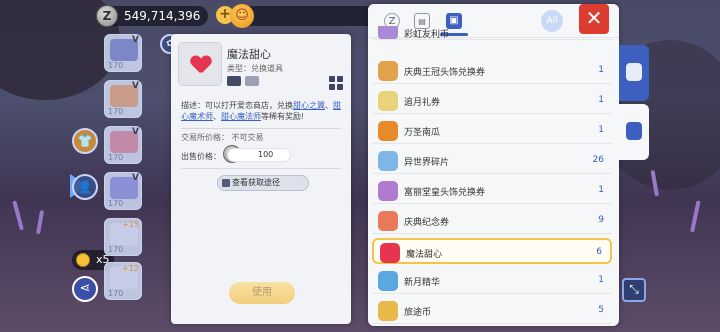 The height and width of the screenshot is (332, 720). What do you see at coordinates (422, 133) in the screenshot?
I see `item-name: 万圣南瓜` at bounding box center [422, 133].